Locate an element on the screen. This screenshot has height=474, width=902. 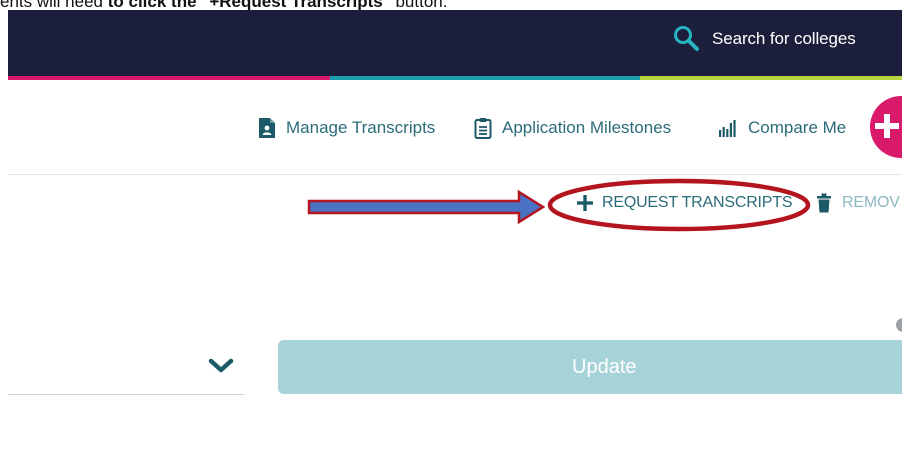
select-underline is located at coordinates (126, 394).